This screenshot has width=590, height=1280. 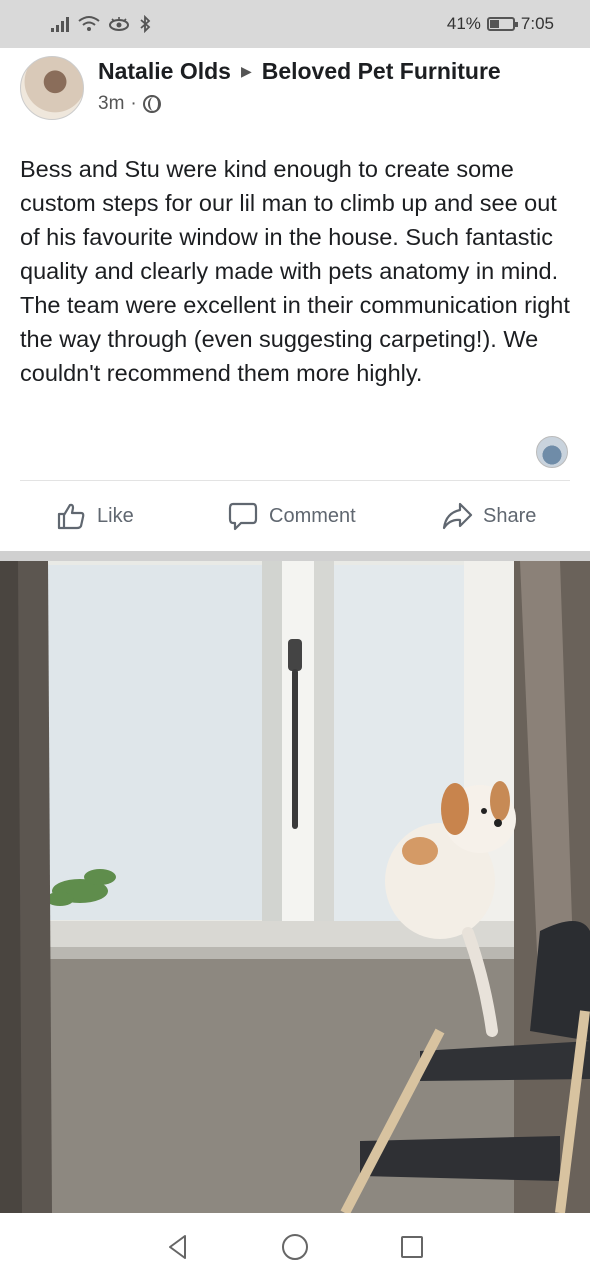 I want to click on share-icon, so click(x=457, y=516).